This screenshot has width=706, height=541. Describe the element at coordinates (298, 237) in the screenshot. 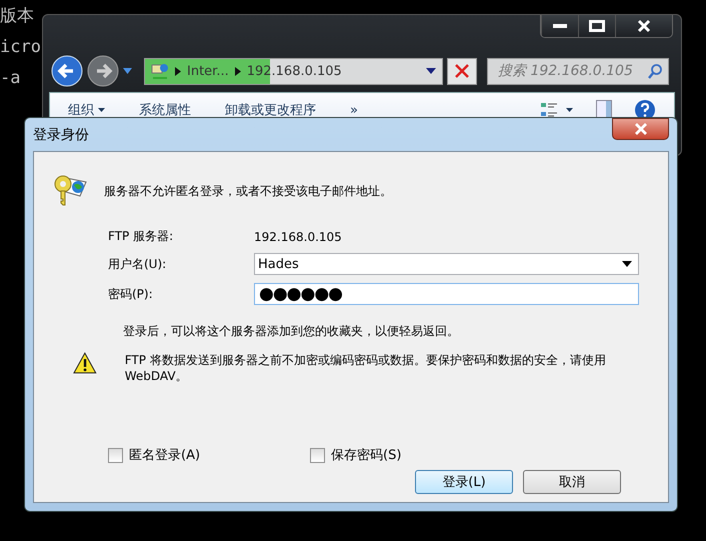

I see `server-address: 192.168.0.105` at that location.